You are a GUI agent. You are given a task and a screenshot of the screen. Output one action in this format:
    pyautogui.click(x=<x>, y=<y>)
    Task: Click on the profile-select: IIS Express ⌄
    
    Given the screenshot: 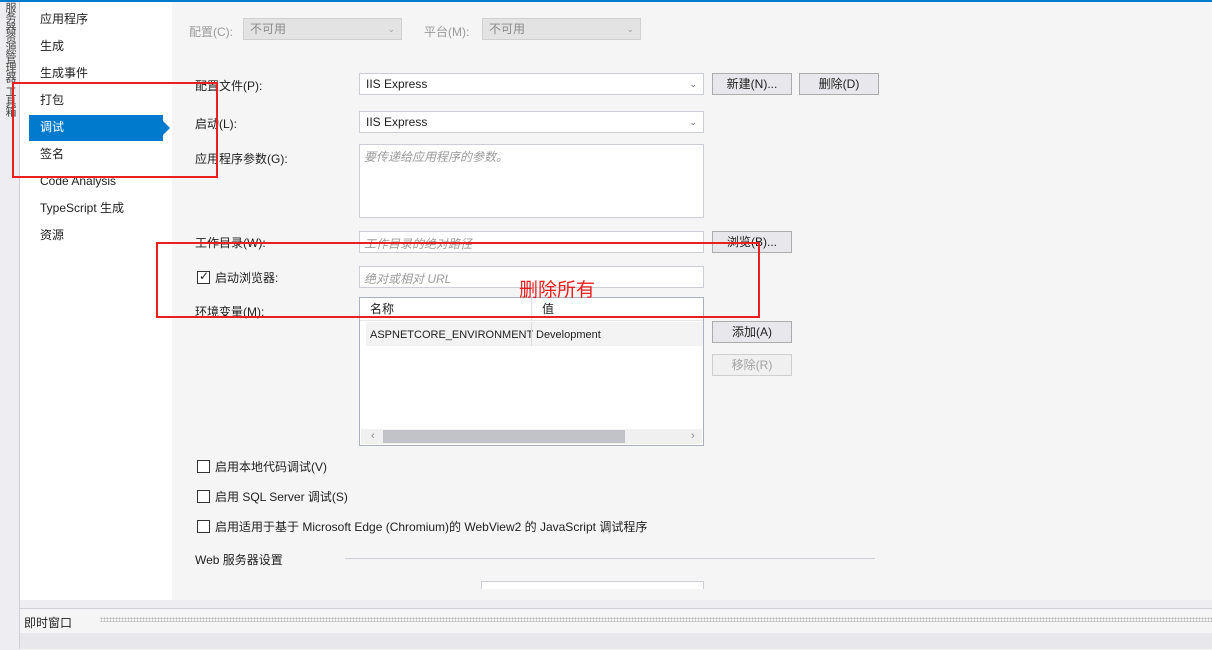 What is the action you would take?
    pyautogui.click(x=531, y=84)
    